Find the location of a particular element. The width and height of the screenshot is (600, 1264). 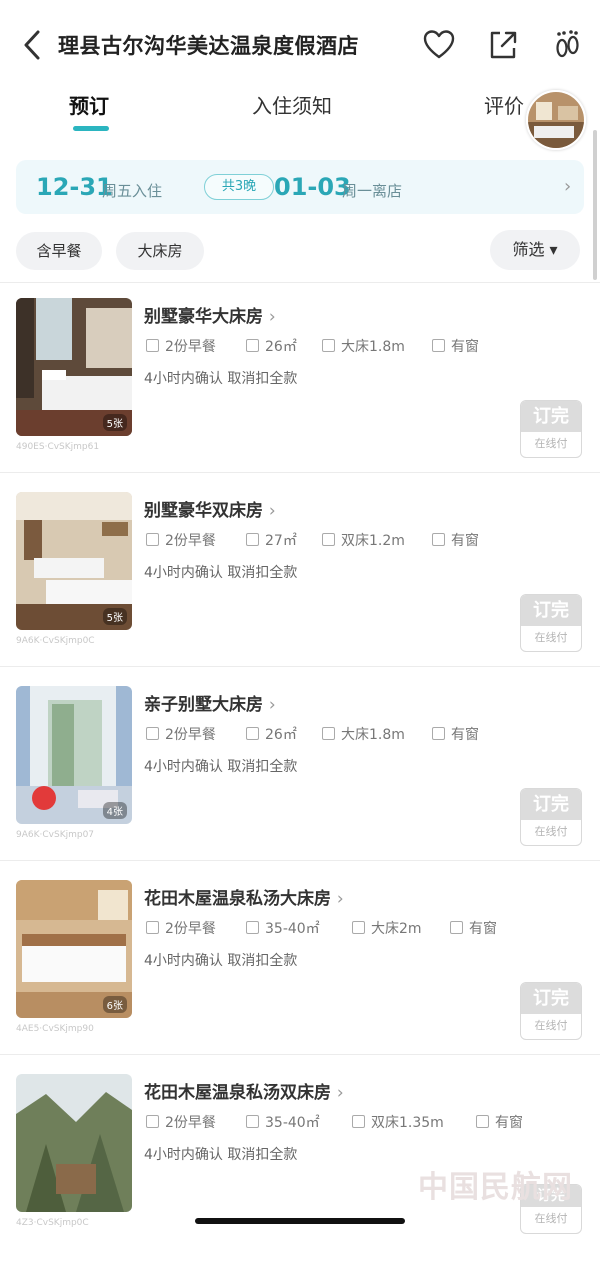

room-name-text: 花田木屋温泉私汤大床房 is located at coordinates (237, 899).